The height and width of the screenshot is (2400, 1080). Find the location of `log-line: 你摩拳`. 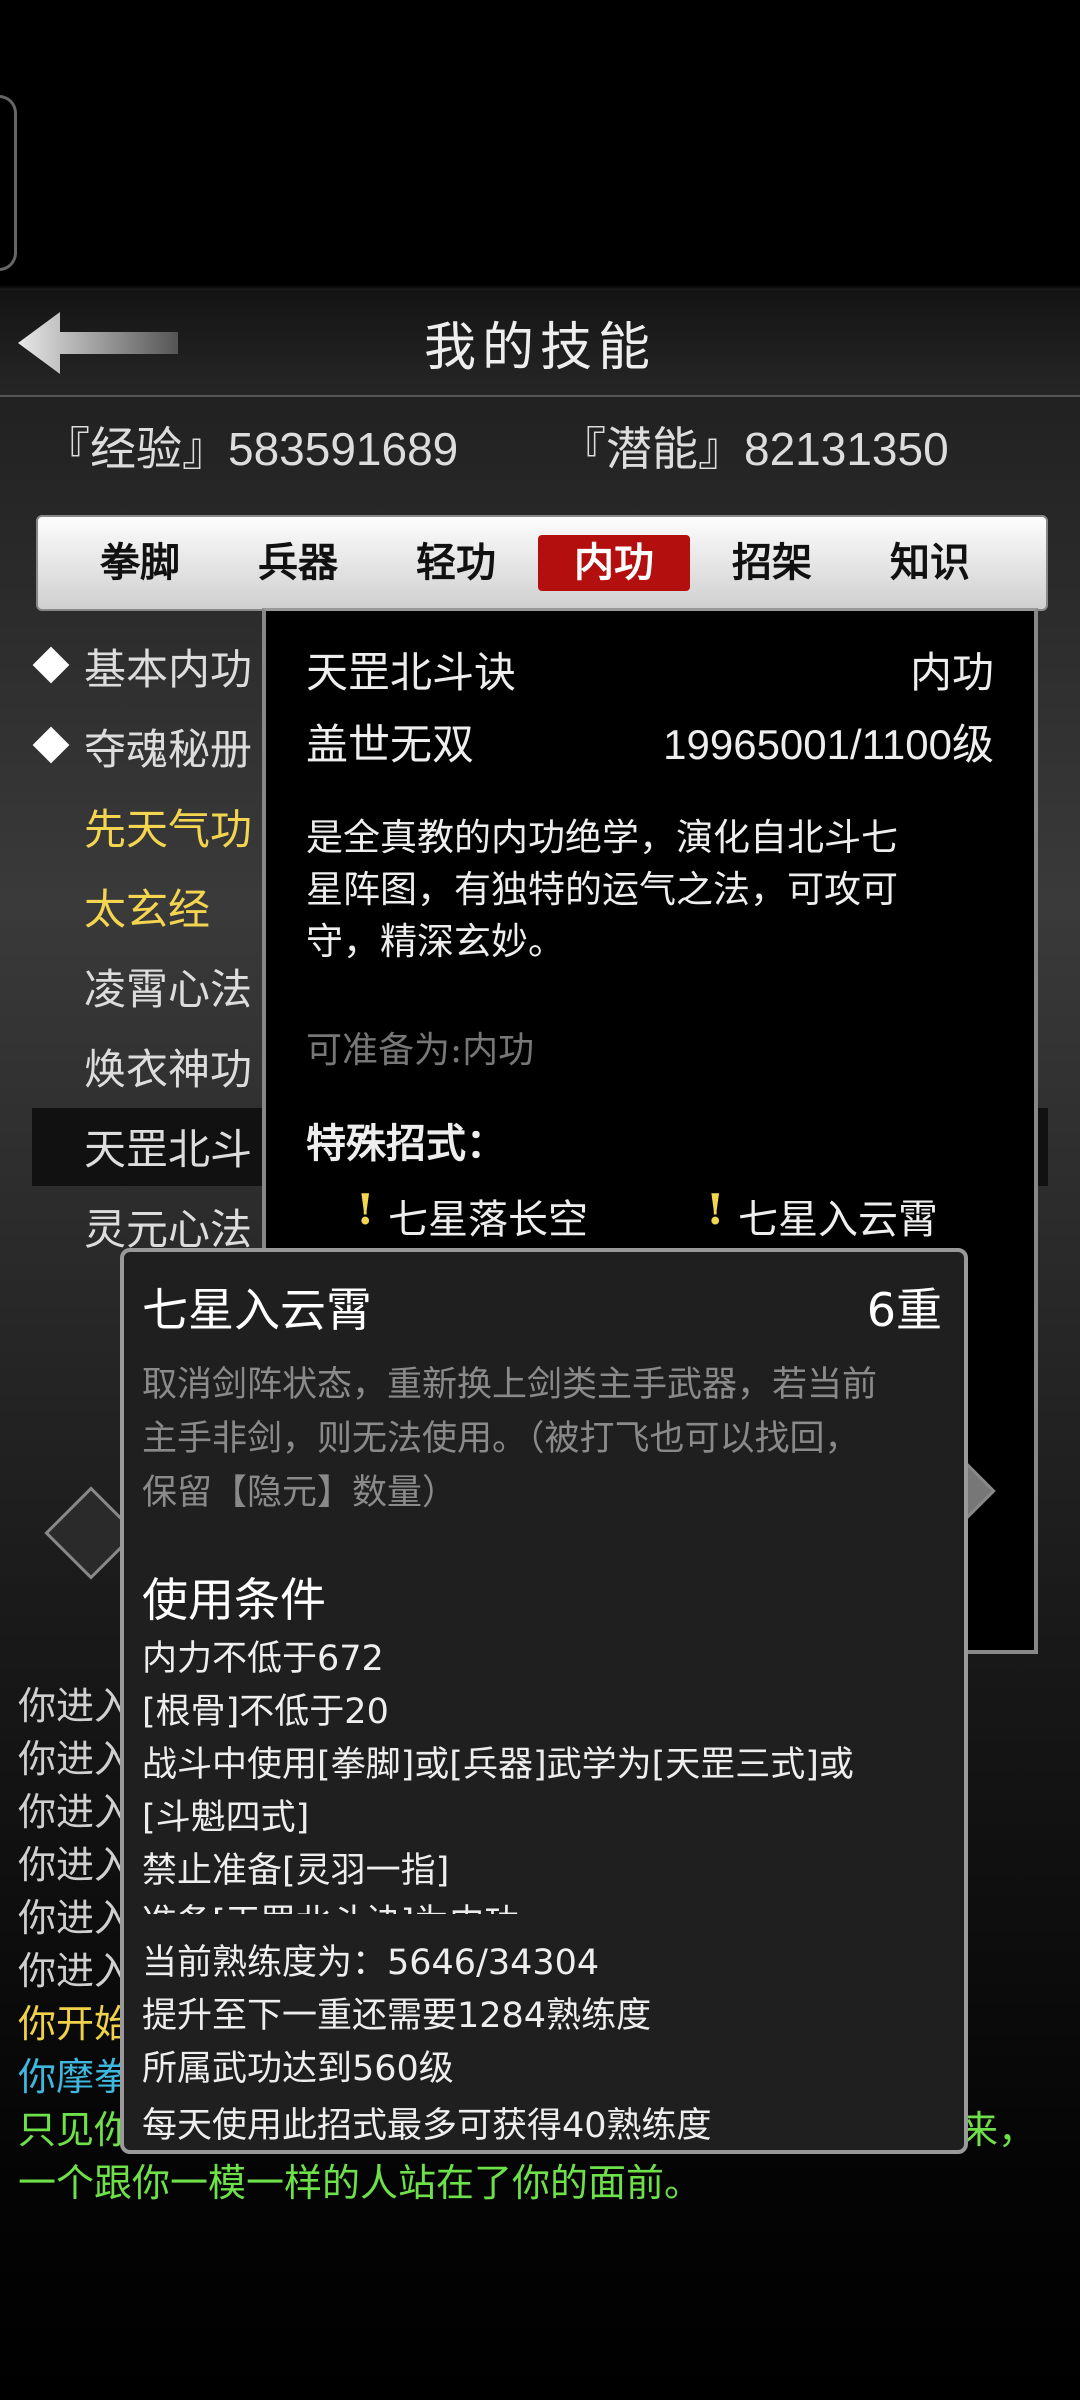

log-line: 你摩拳 is located at coordinates (75, 2077).